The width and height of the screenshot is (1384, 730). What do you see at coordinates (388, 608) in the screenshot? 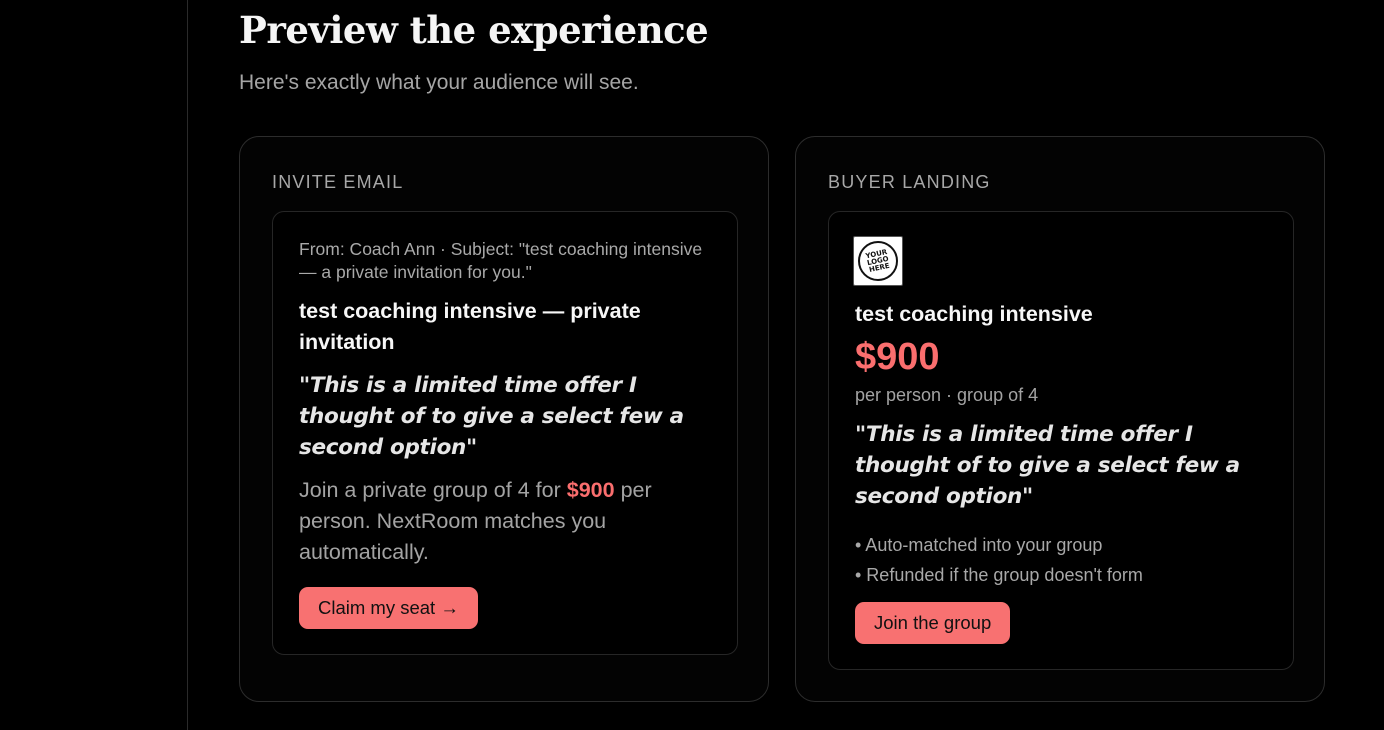
I see `claim-my-seat-button: Claim my seat →` at bounding box center [388, 608].